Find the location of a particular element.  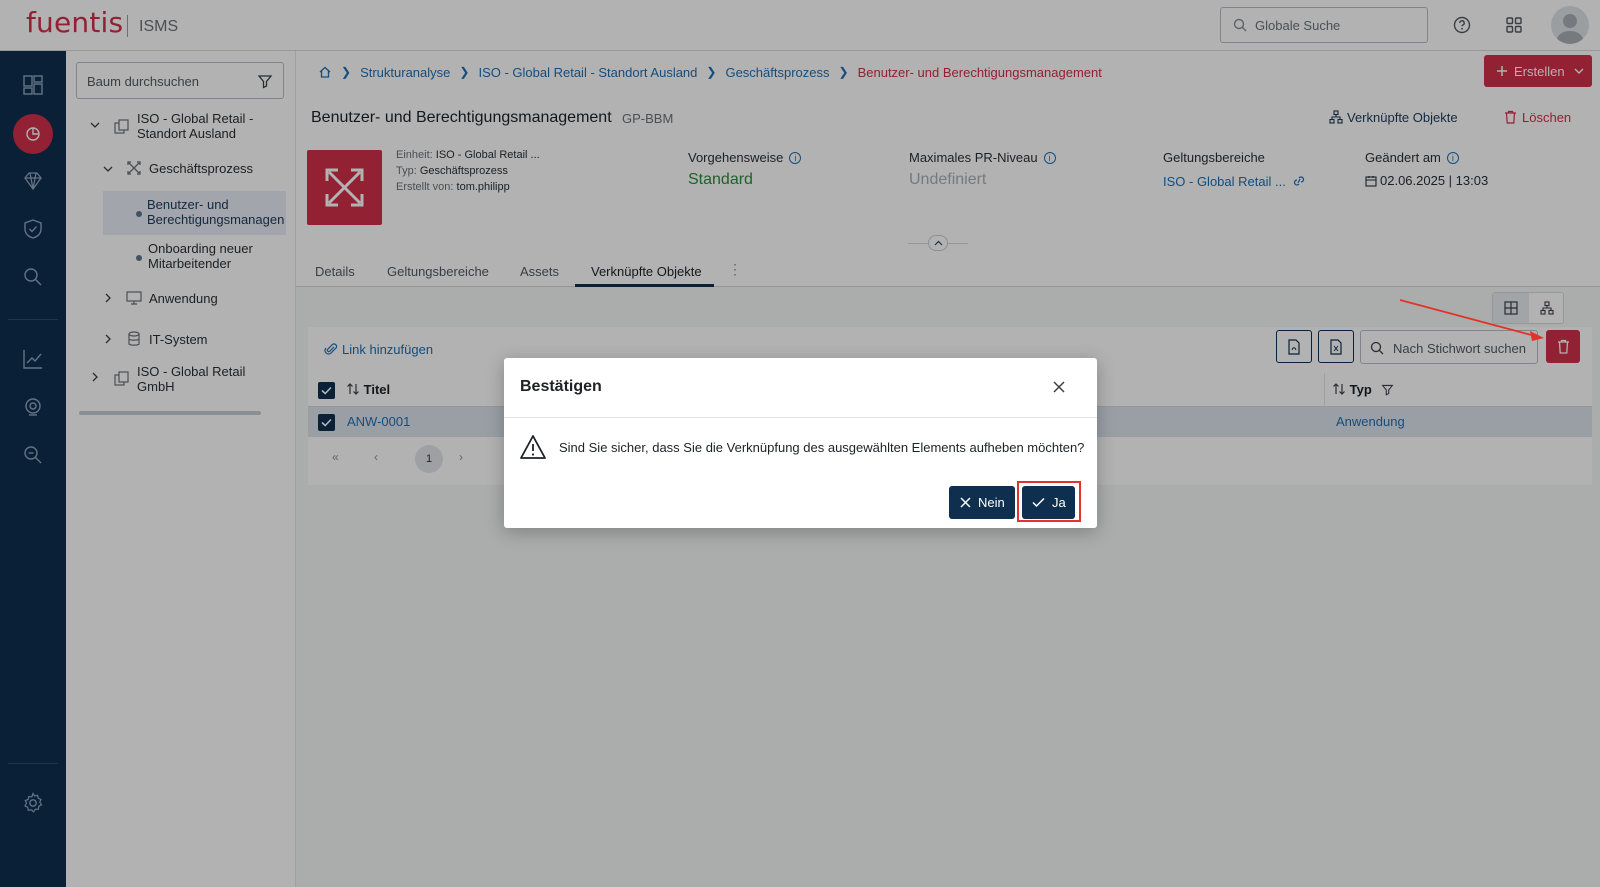

no-button-label: Nein is located at coordinates (991, 502).